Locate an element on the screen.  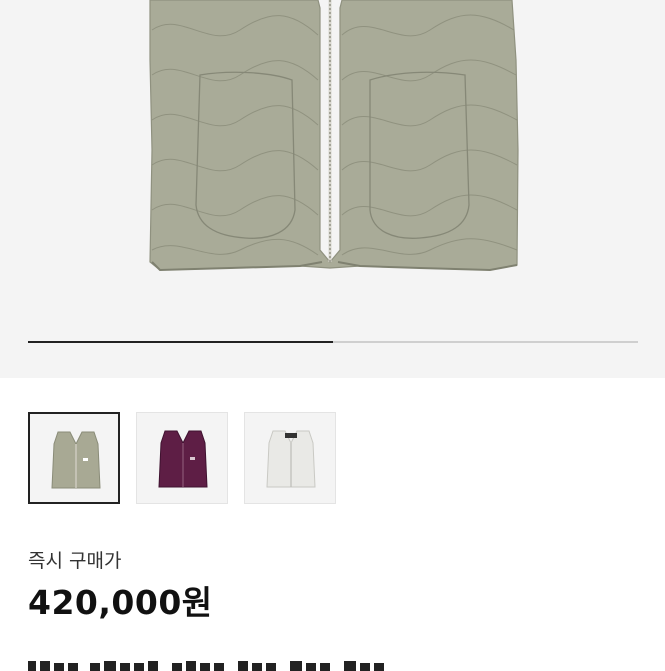
vest-purple-thumbnail is located at coordinates (183, 459).